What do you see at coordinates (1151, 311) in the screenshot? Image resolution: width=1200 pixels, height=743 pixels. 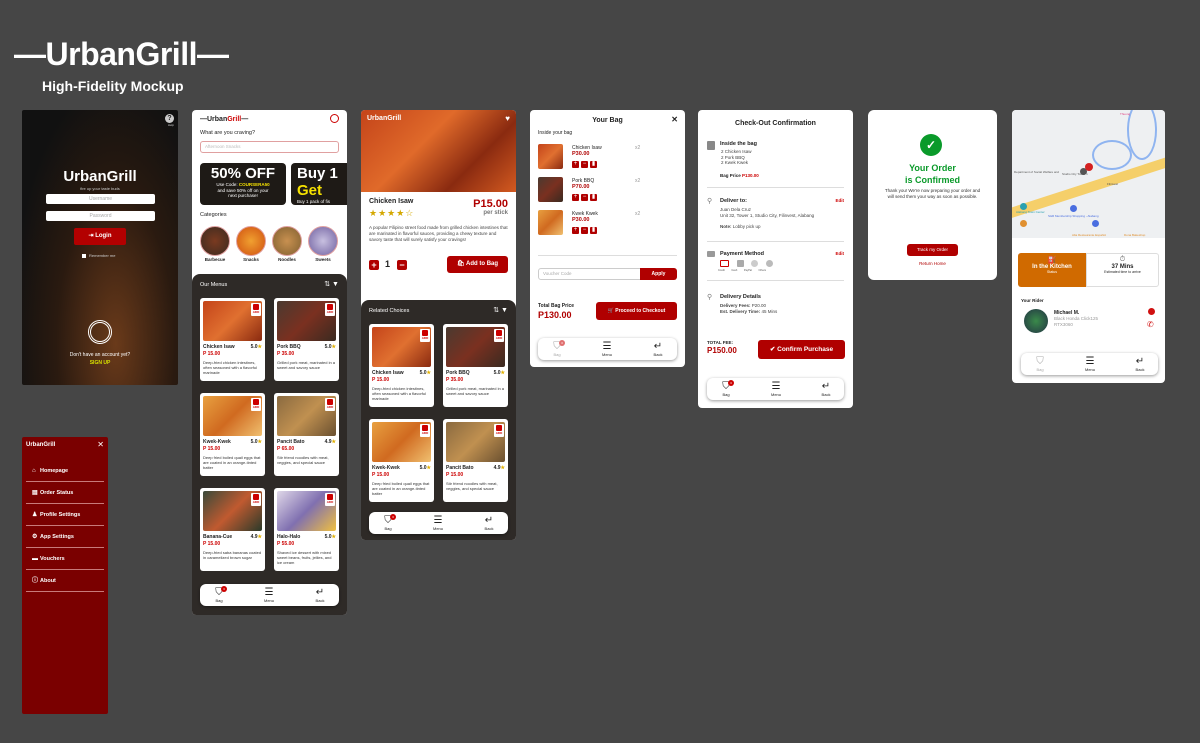 I see `chat-icon` at bounding box center [1151, 311].